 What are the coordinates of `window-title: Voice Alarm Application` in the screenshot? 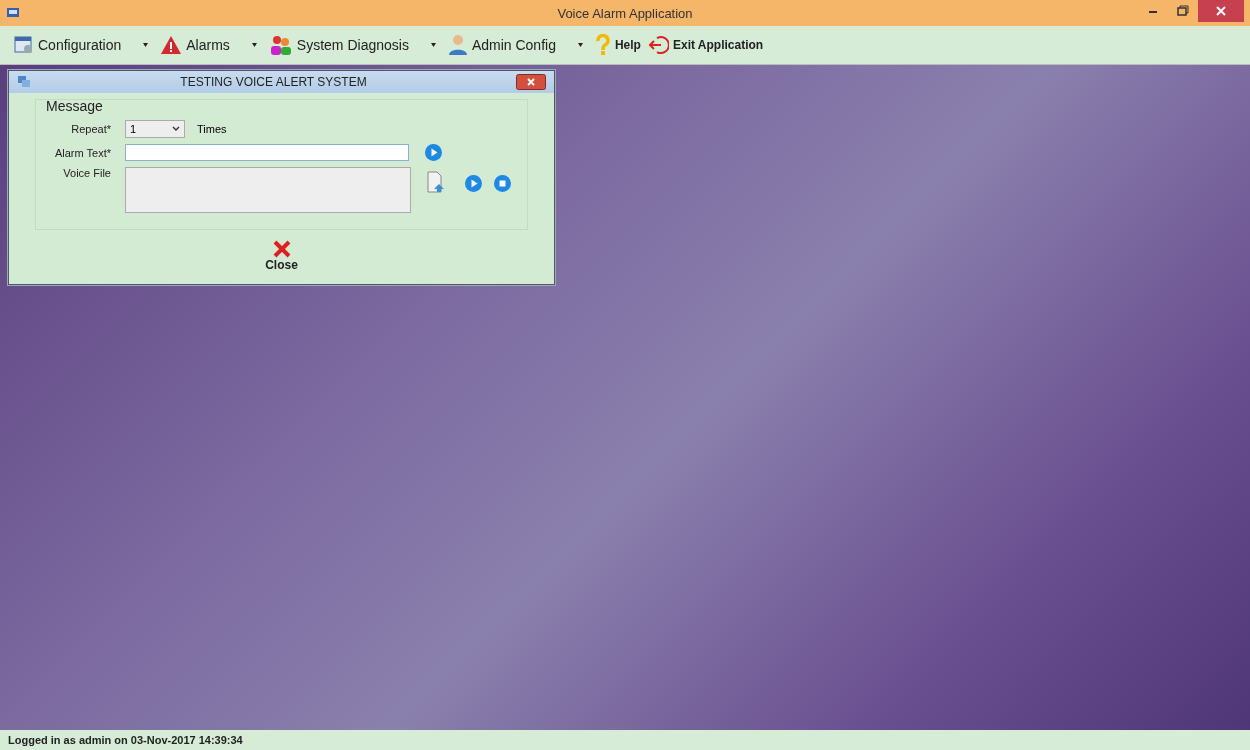 It's located at (625, 13).